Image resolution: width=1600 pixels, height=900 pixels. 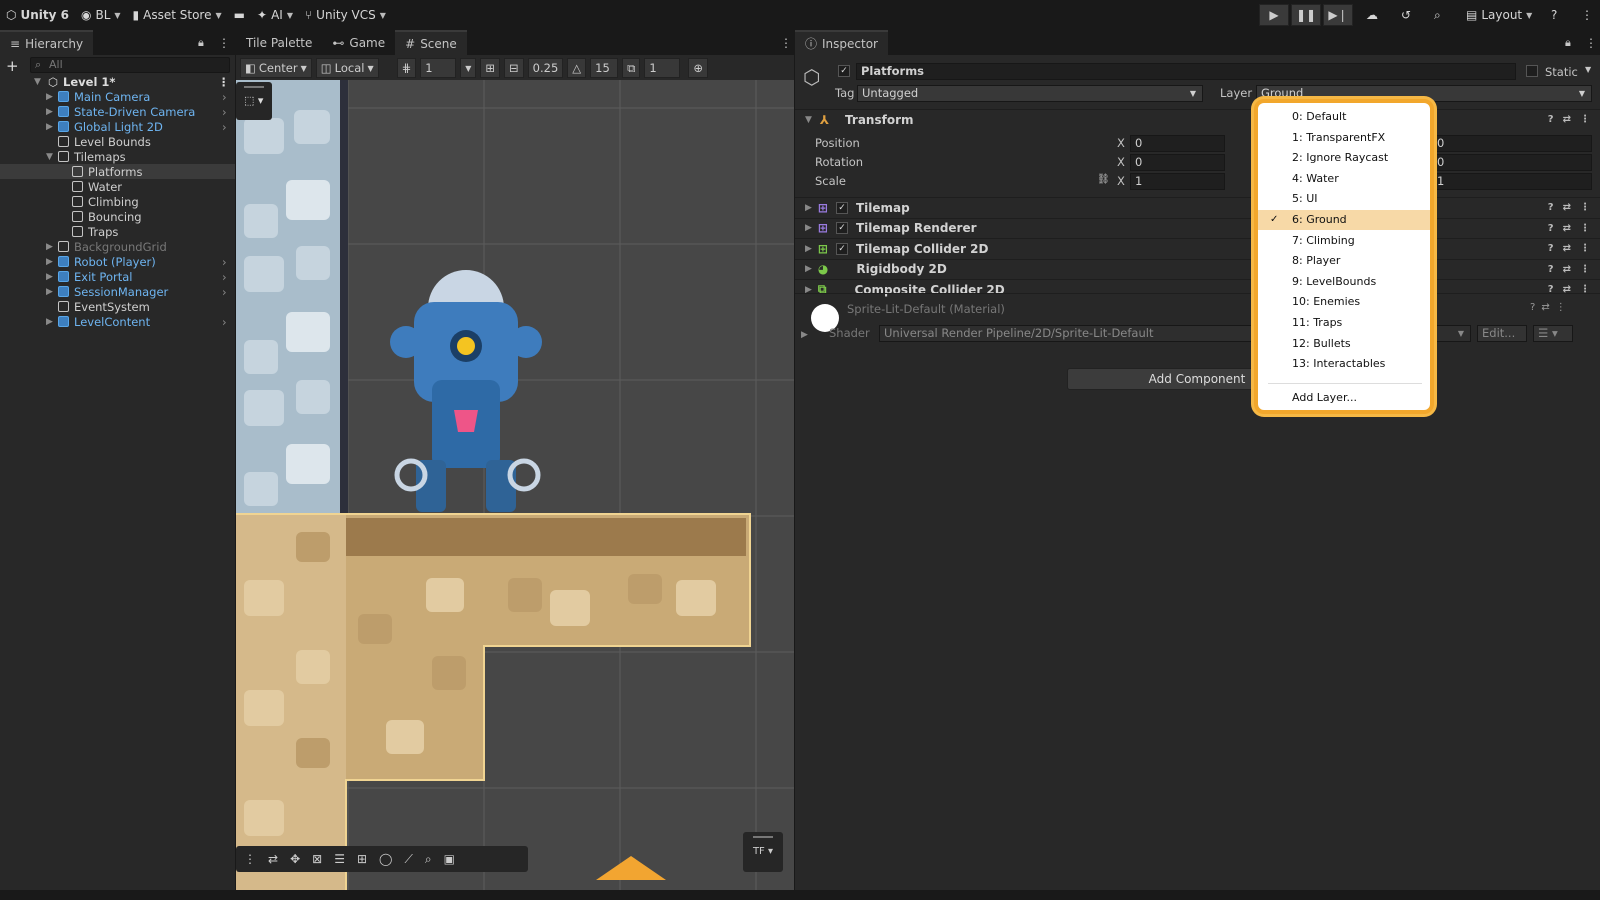 I want to click on rect-select-icon: ⬚ ▾, so click(x=258, y=100).